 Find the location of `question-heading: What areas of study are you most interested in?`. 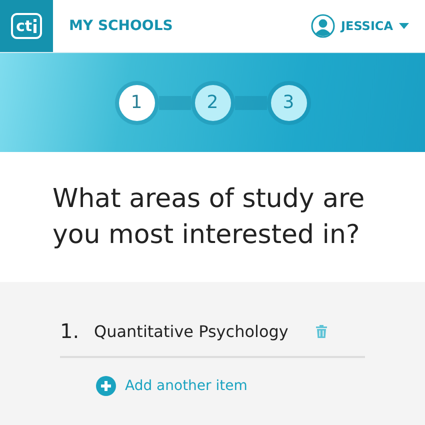

question-heading: What areas of study are you most interested in? is located at coordinates (209, 217).